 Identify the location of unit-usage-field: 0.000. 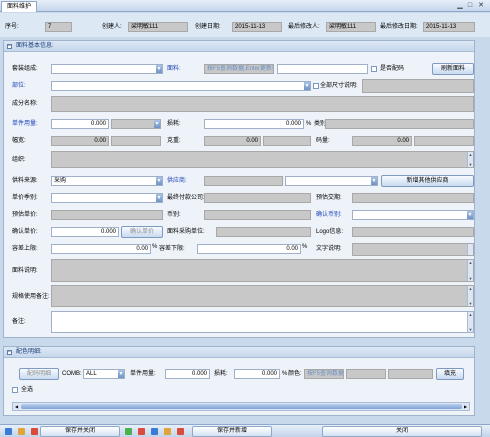
(80, 124).